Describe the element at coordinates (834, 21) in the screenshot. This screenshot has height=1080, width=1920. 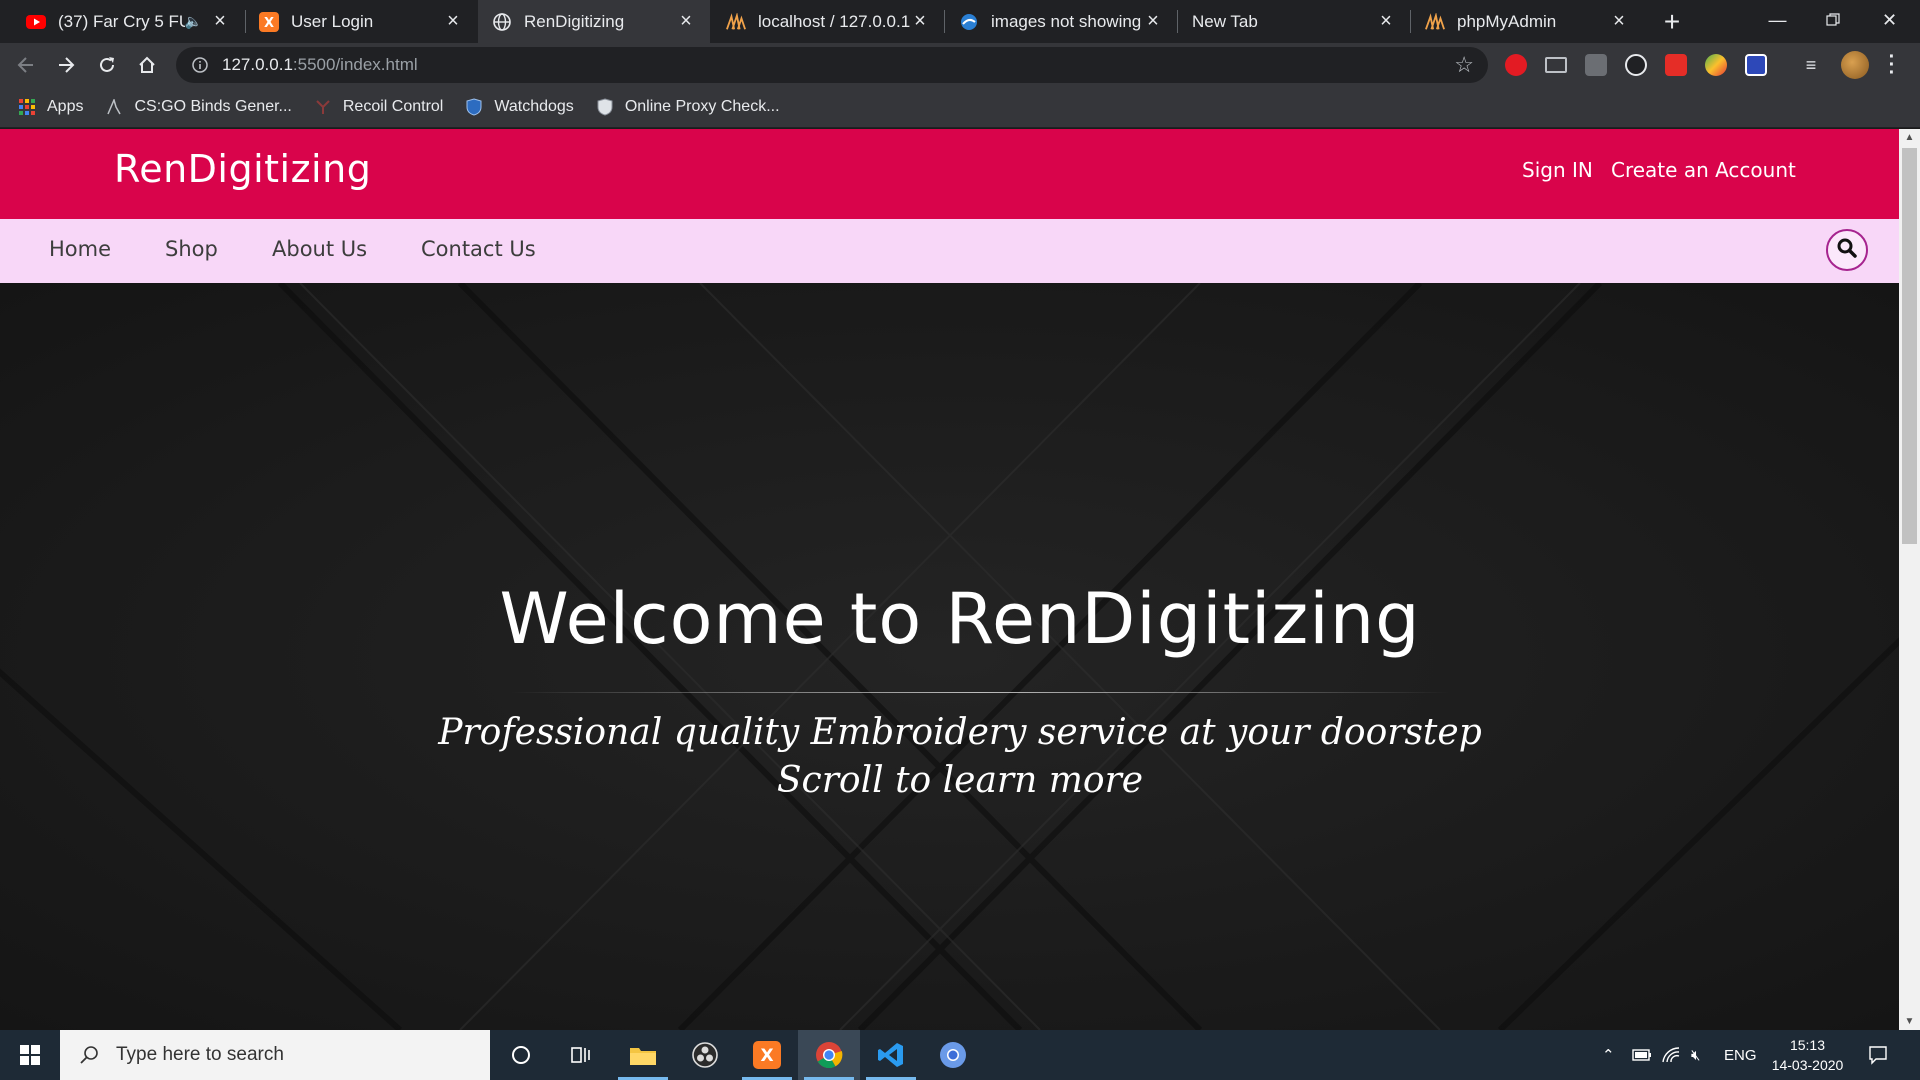
I see `tab-title: localhost / 127.0.0.1 / r` at that location.